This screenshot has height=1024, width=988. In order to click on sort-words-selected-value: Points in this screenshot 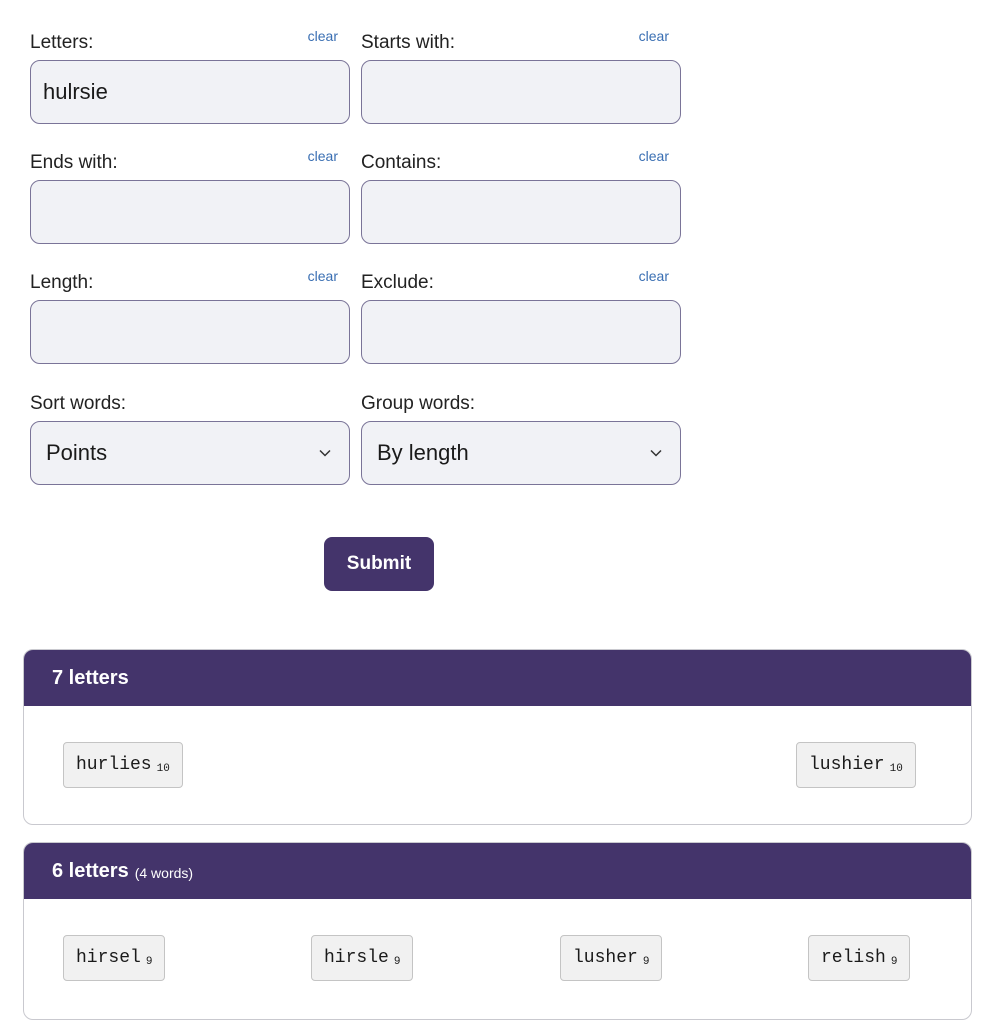, I will do `click(77, 452)`.